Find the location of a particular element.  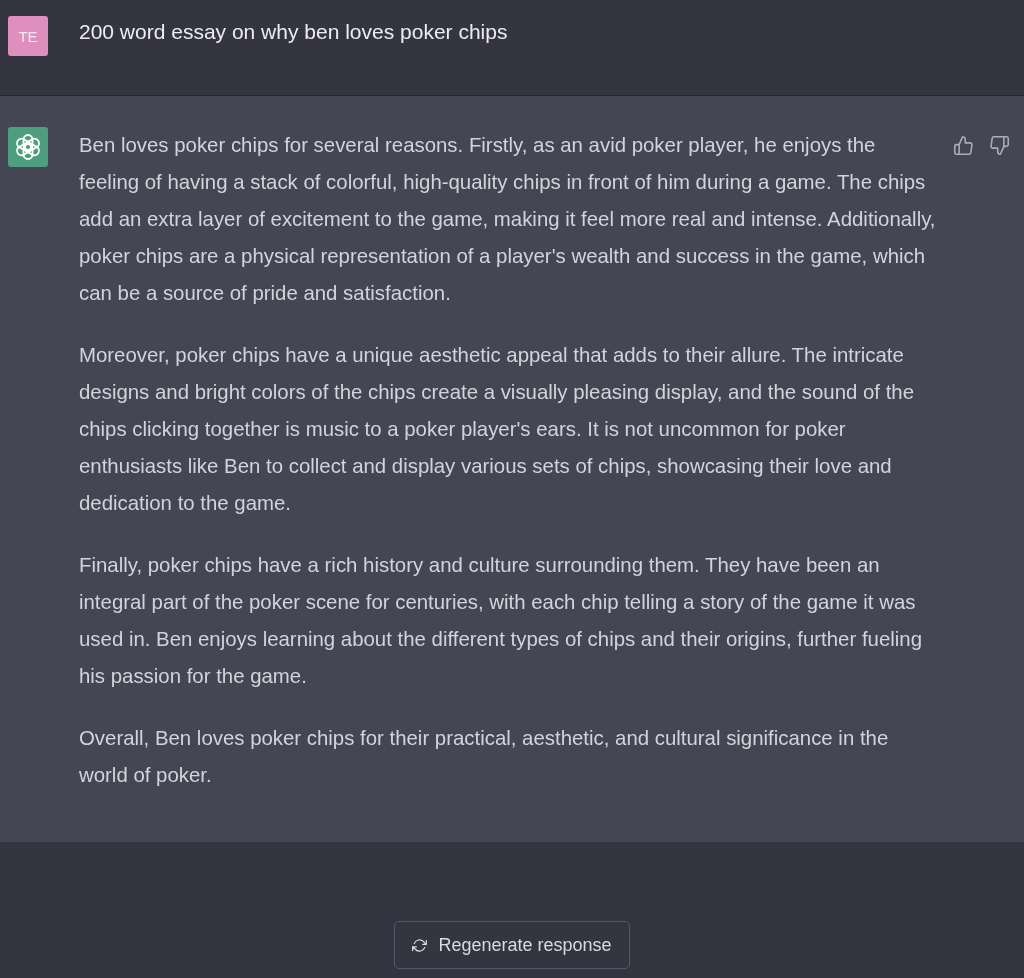

thumbs-down-icon is located at coordinates (999, 145).